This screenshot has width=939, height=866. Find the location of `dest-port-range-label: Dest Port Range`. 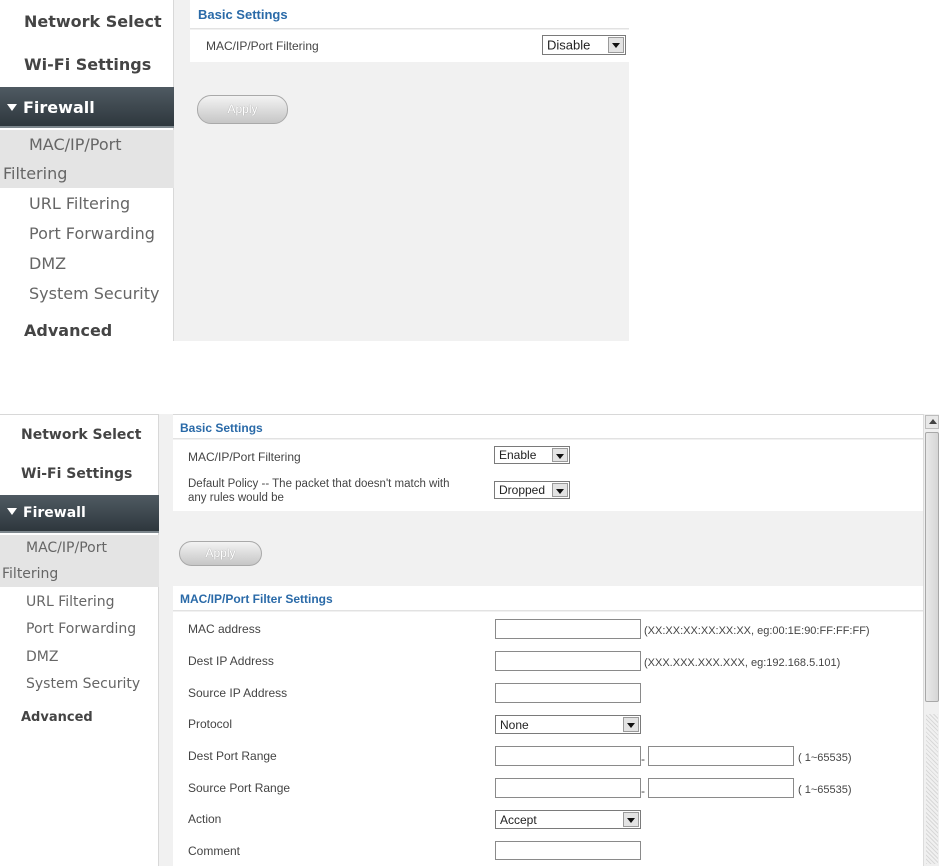

dest-port-range-label: Dest Port Range is located at coordinates (232, 756).